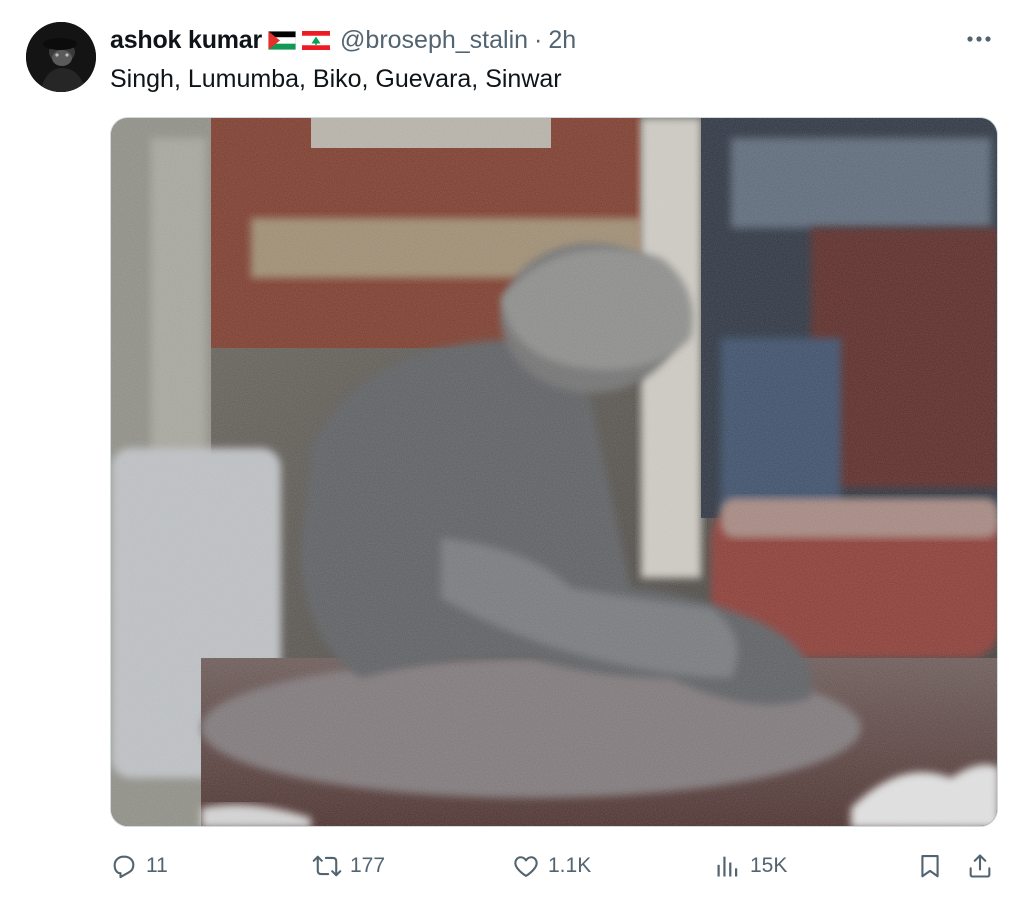 This screenshot has height=902, width=1024. I want to click on share-icon, so click(980, 866).